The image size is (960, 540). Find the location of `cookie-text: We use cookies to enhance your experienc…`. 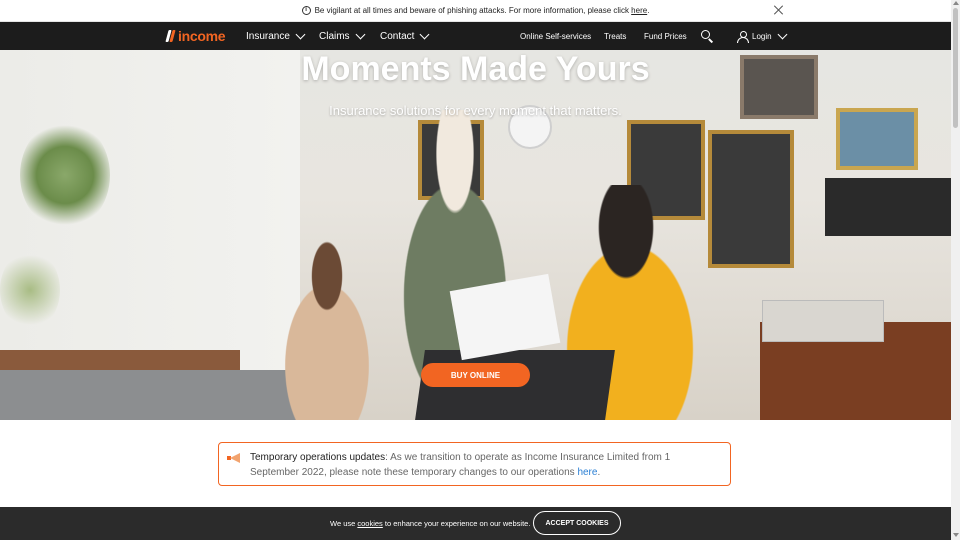

cookie-text: We use cookies to enhance your experienc… is located at coordinates (430, 523).